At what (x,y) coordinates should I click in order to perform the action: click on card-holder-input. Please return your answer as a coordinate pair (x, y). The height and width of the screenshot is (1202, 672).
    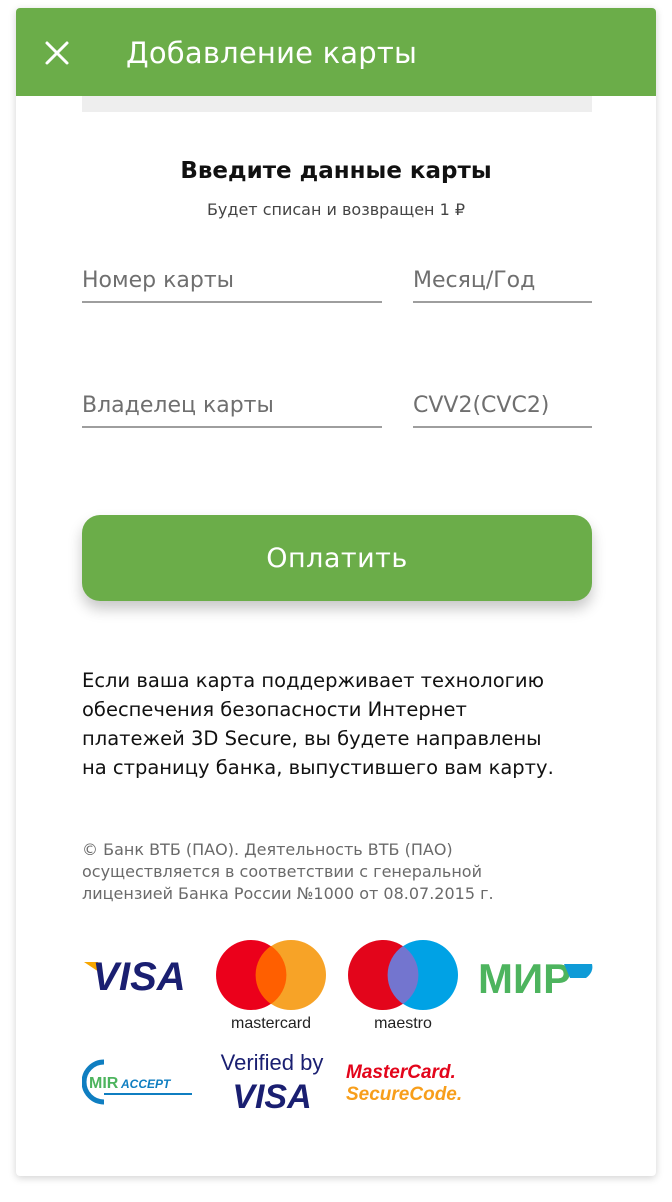
    Looking at the image, I should click on (232, 408).